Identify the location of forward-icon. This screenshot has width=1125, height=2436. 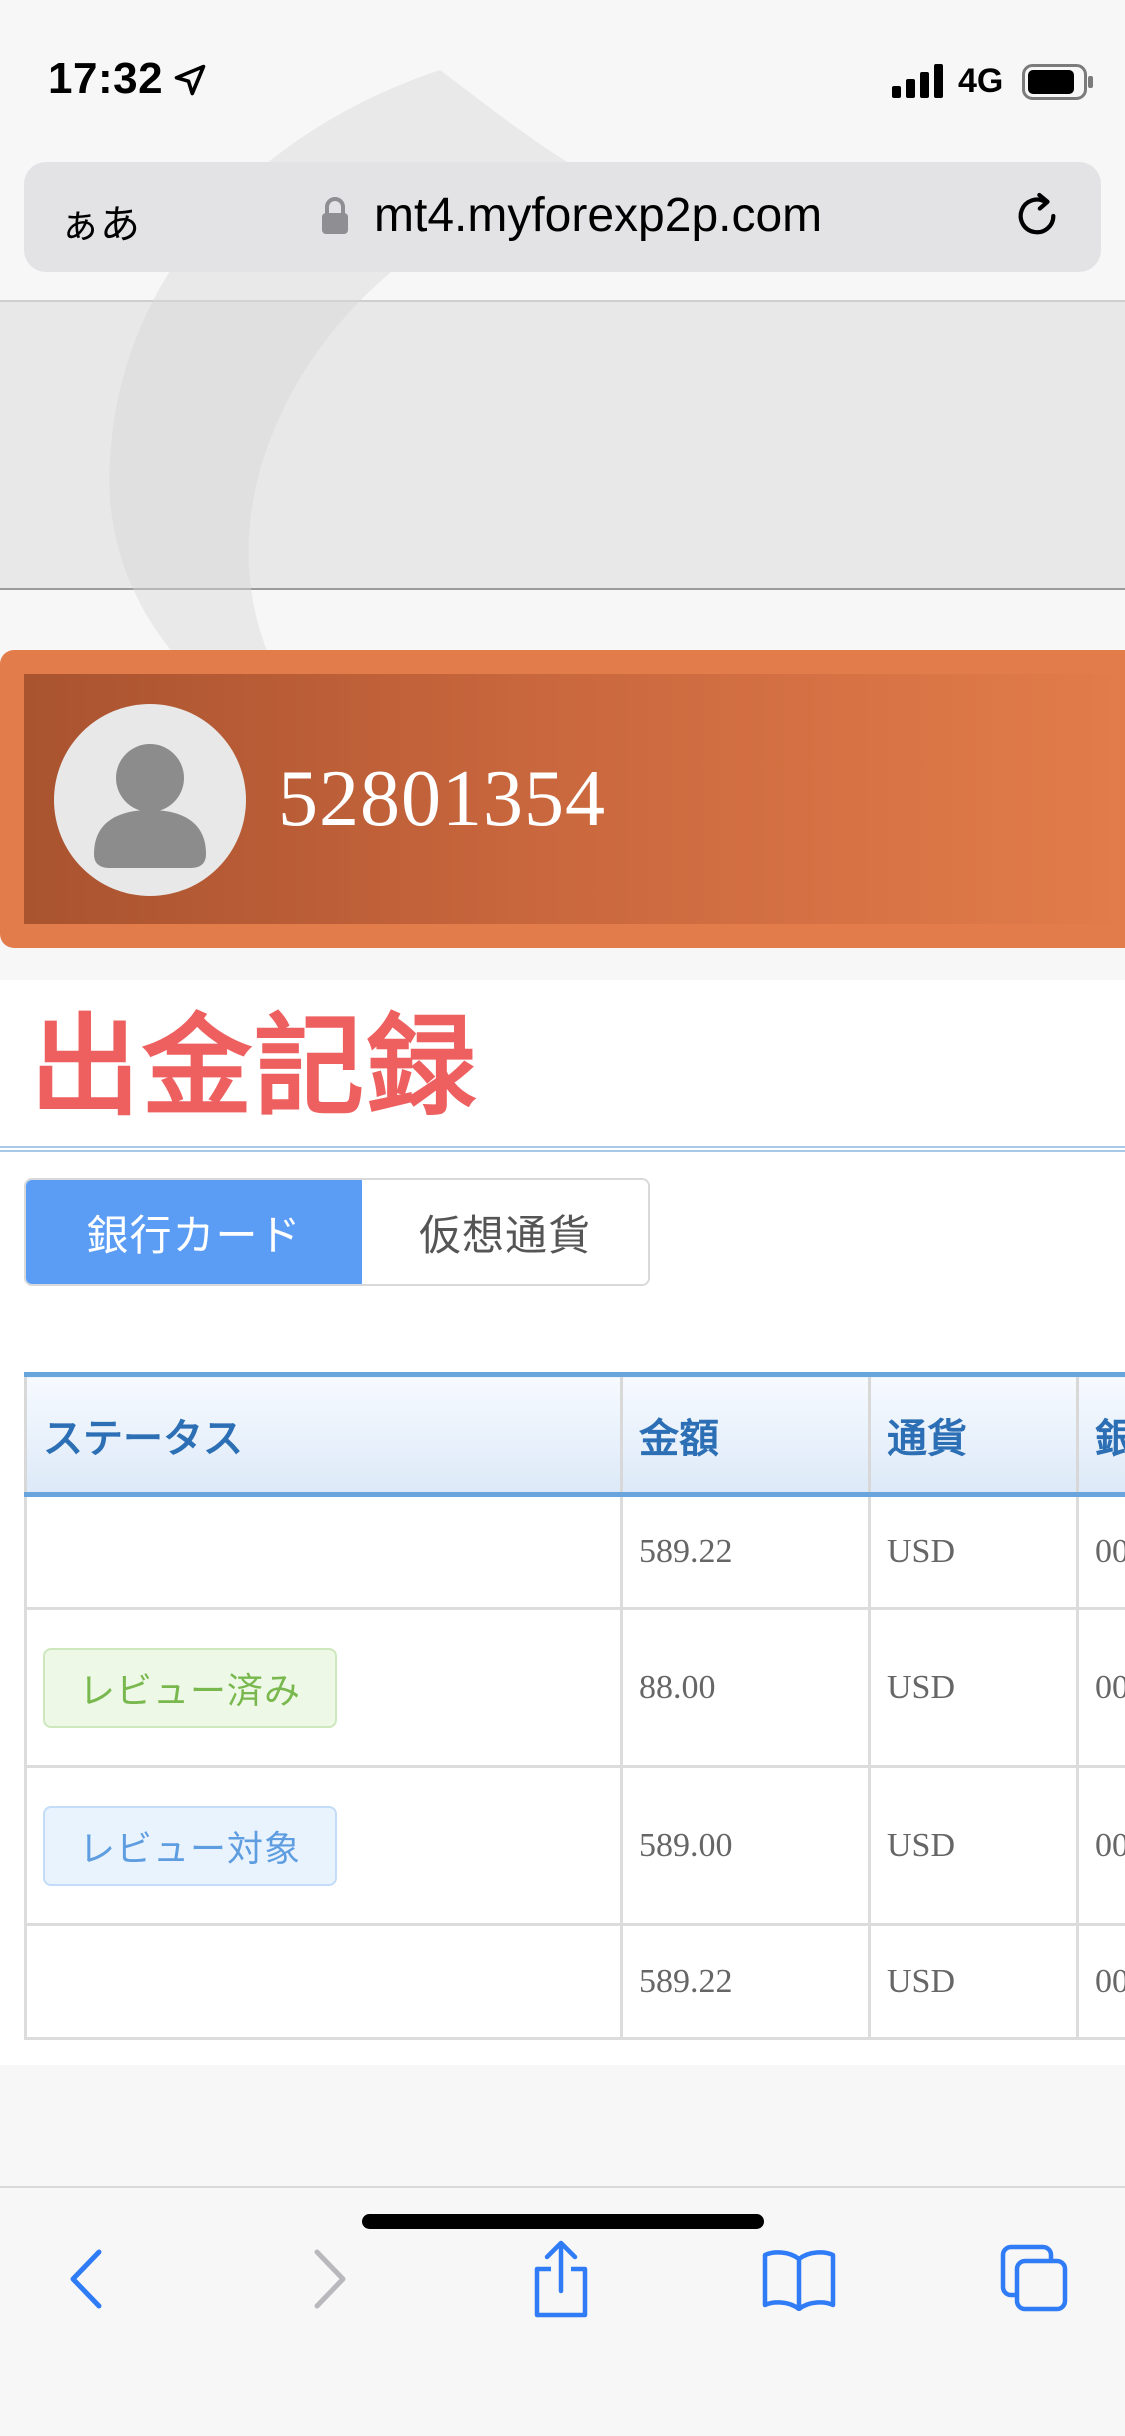
(330, 2279).